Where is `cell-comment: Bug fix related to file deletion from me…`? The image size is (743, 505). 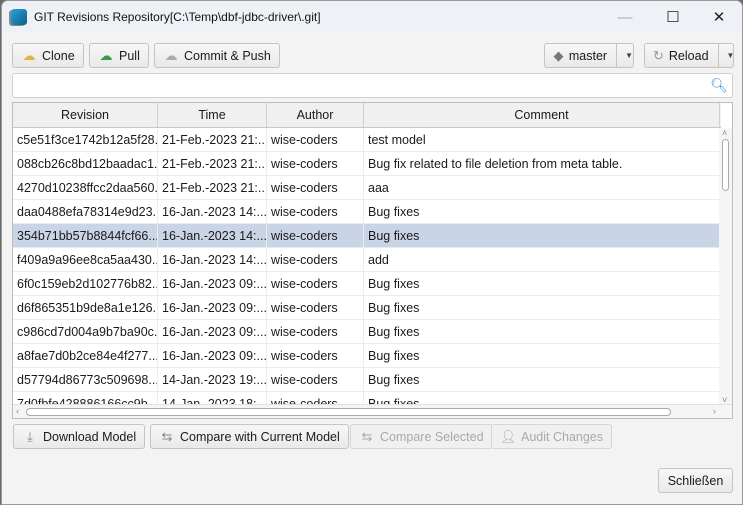
cell-comment: Bug fix related to file deletion from me… is located at coordinates (542, 163).